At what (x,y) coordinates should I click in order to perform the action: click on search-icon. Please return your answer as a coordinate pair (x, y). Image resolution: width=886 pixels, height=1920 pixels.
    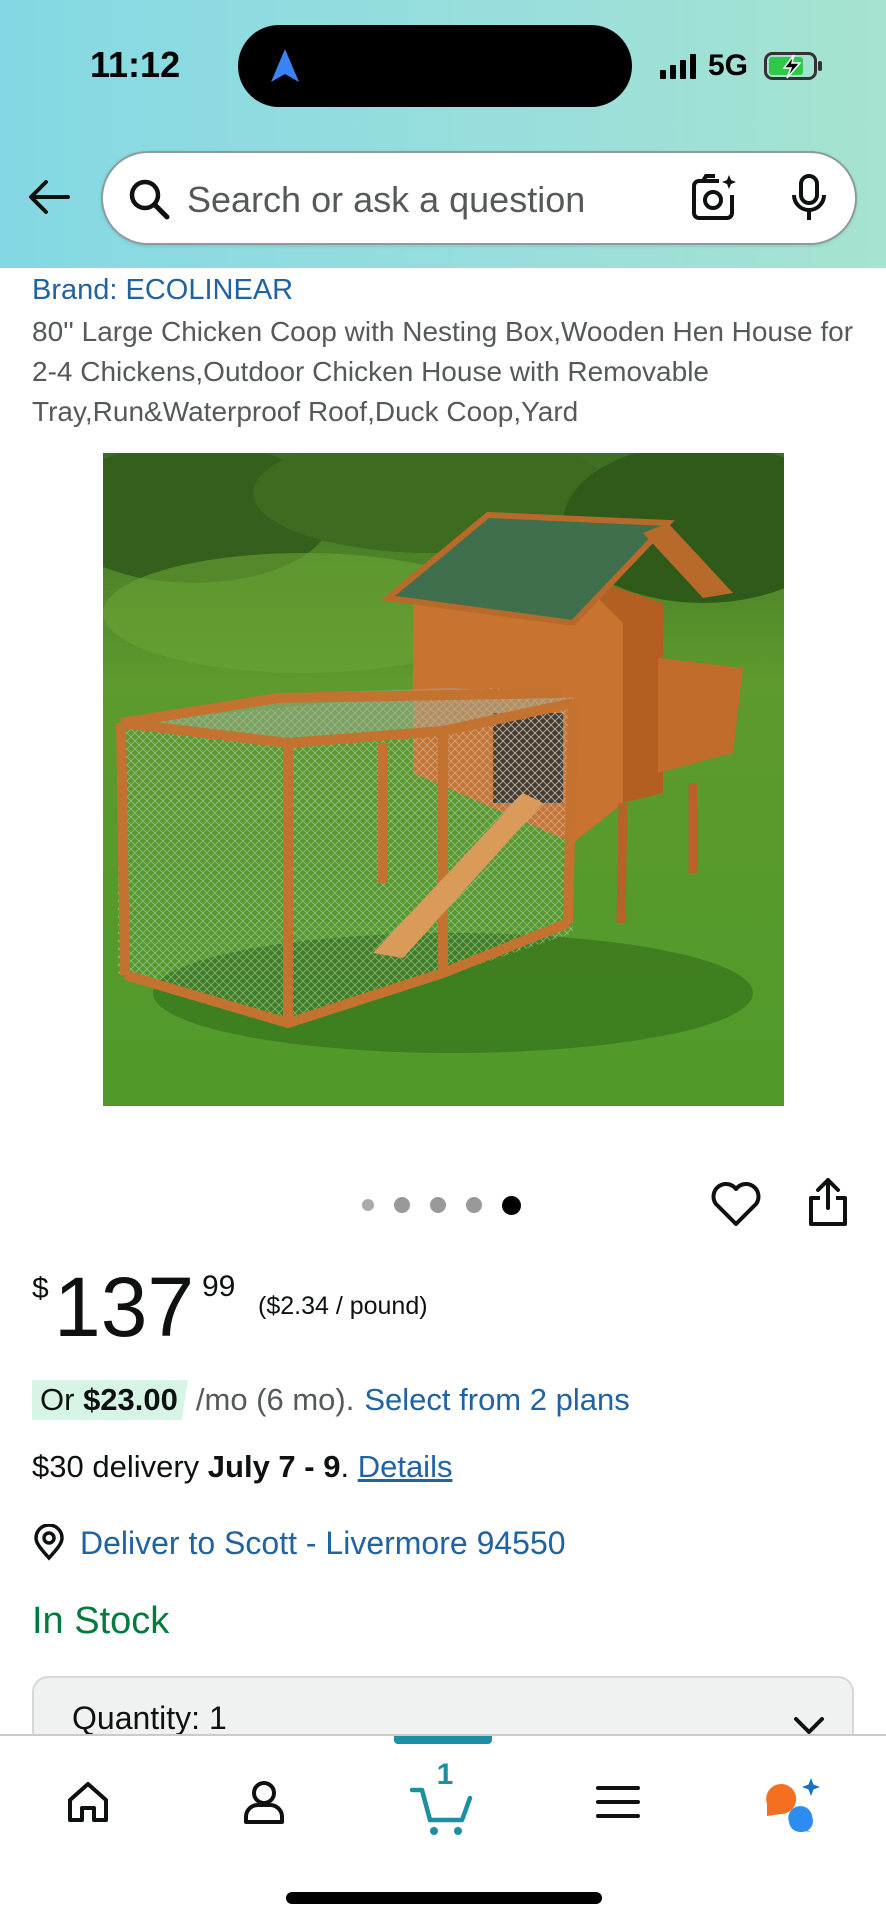
    Looking at the image, I should click on (149, 199).